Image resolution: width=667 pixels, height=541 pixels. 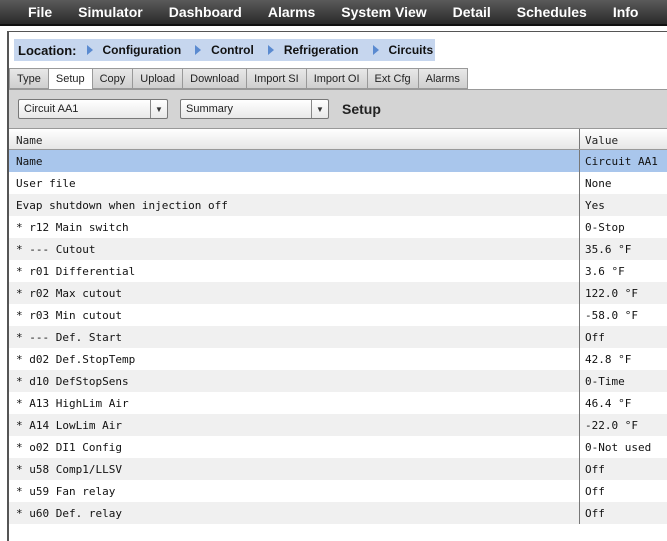 I want to click on menu-system-view: System View, so click(x=383, y=12).